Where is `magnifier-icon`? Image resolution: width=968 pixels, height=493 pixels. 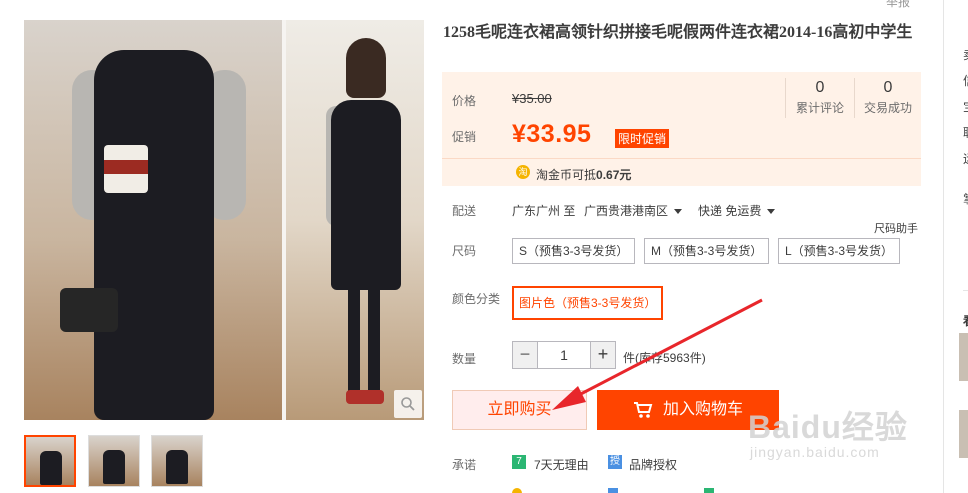
magnifier-icon is located at coordinates (408, 404).